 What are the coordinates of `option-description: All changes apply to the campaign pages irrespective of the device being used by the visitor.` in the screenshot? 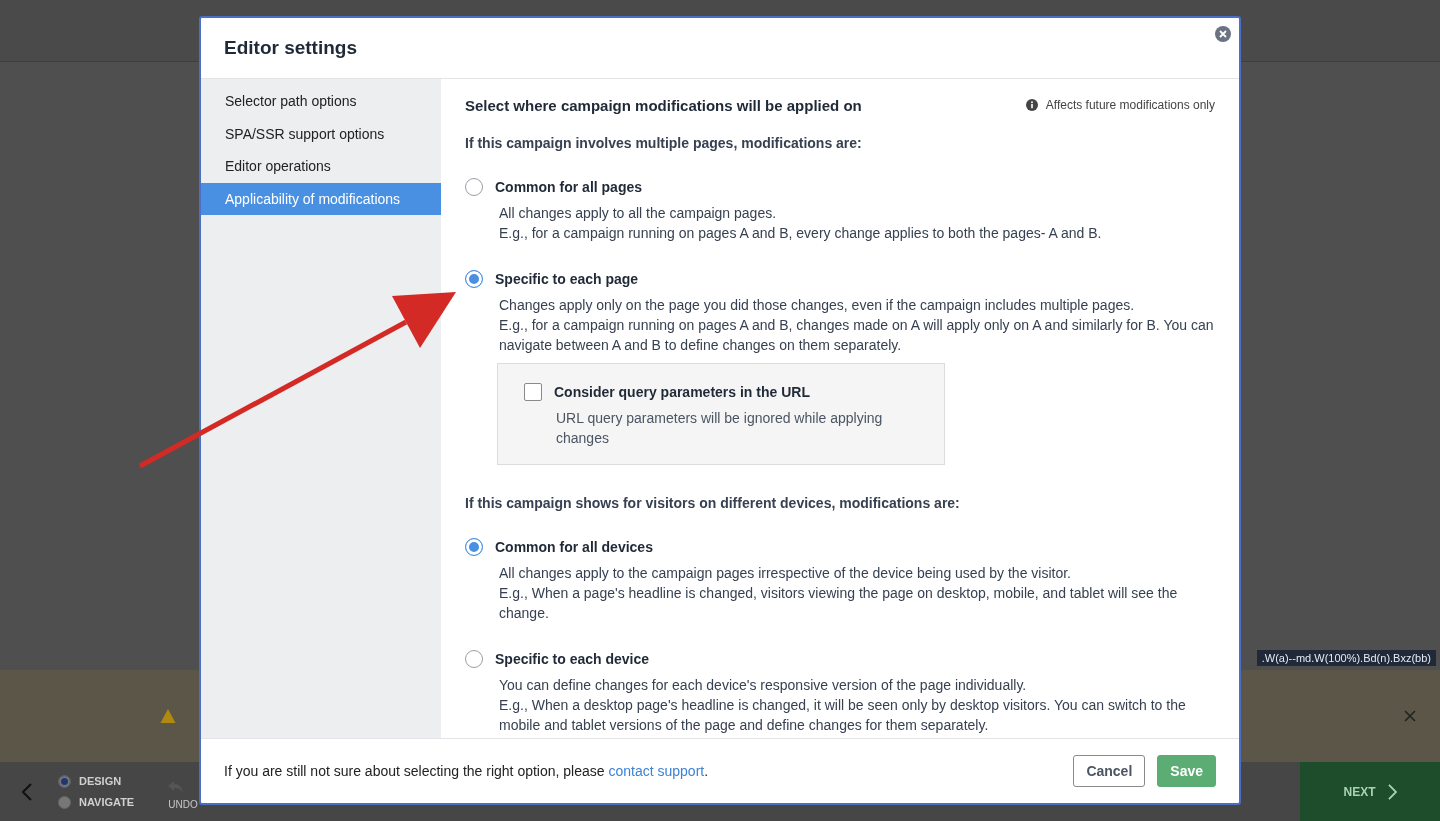 It's located at (785, 573).